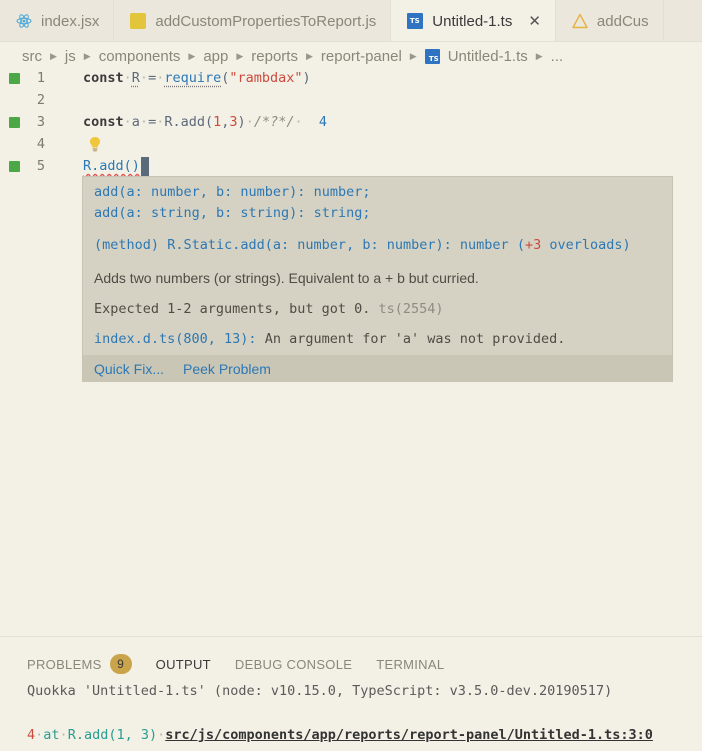 The width and height of the screenshot is (702, 751). What do you see at coordinates (41, 122) in the screenshot?
I see `line-number: 3` at bounding box center [41, 122].